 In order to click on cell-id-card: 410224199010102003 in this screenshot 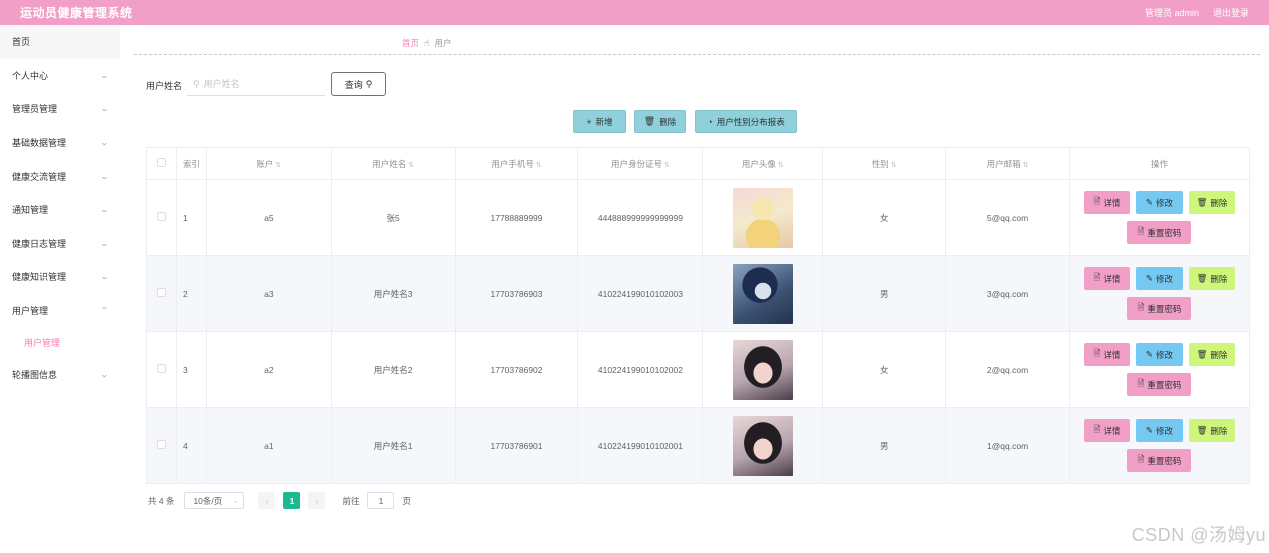, I will do `click(640, 293)`.